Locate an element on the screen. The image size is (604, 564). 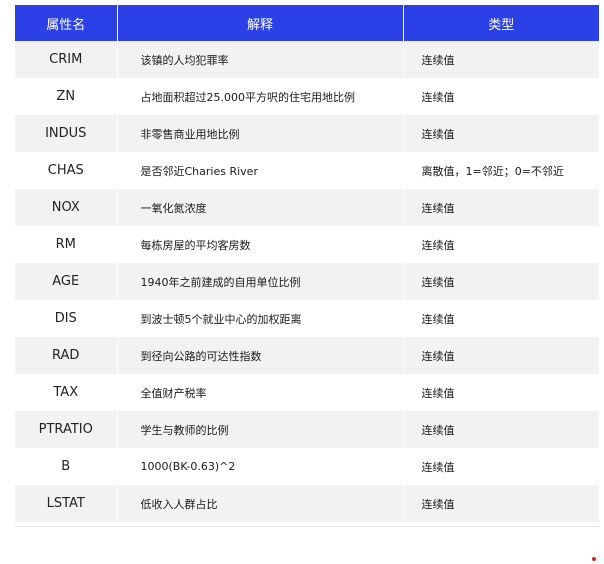
cell-attribute-name: NOX is located at coordinates (66, 207).